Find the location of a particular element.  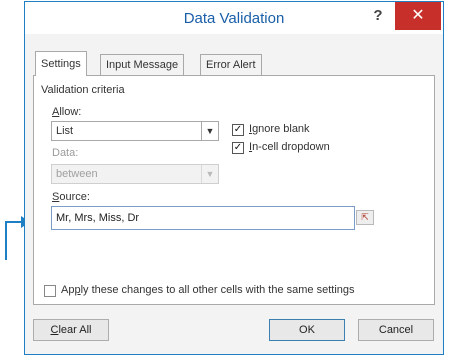

data-label: Data: is located at coordinates (65, 153).